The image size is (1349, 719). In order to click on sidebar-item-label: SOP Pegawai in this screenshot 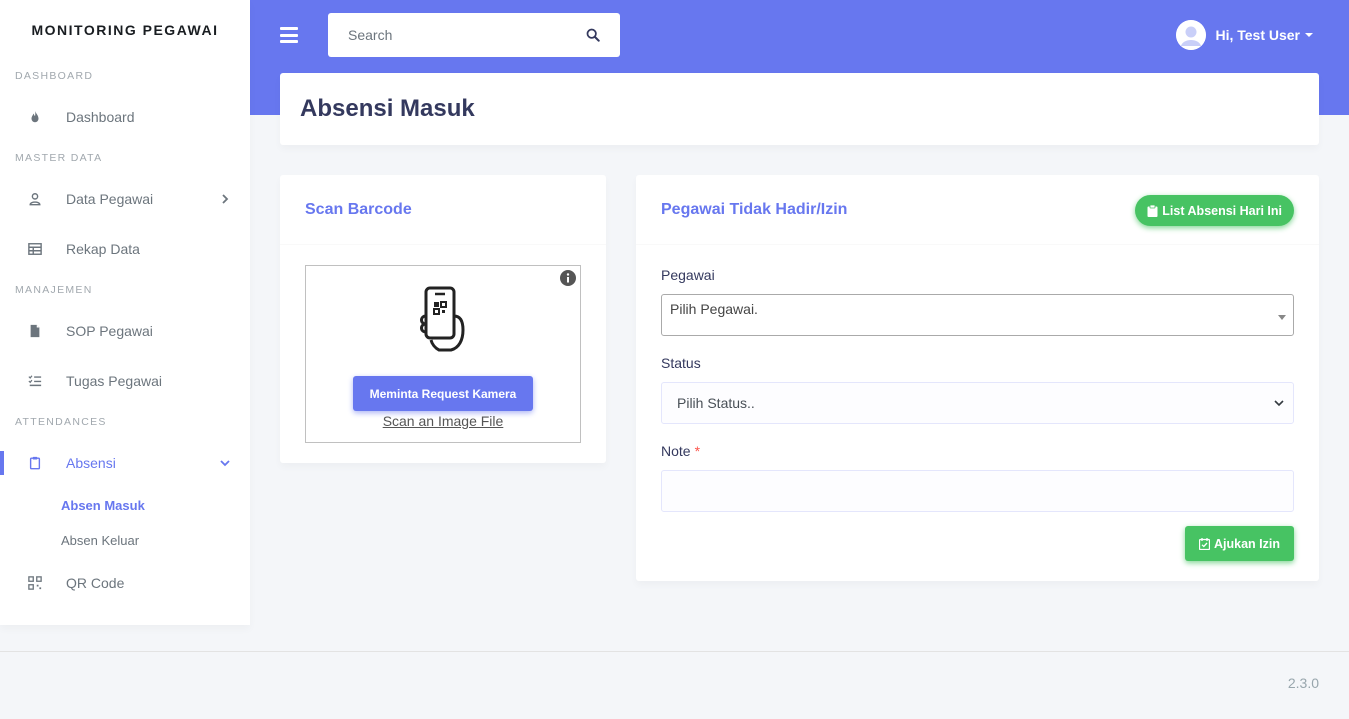, I will do `click(109, 331)`.